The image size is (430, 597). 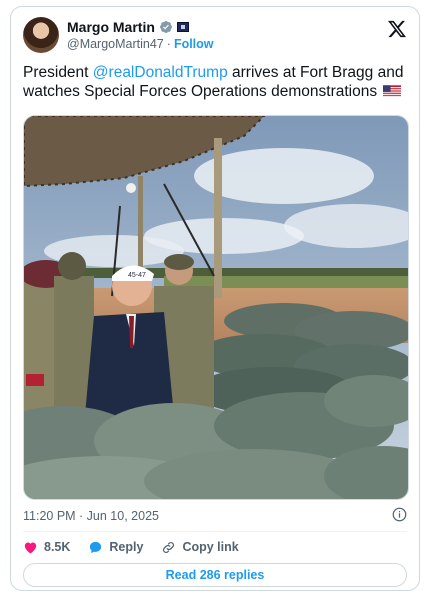 What do you see at coordinates (96, 547) in the screenshot?
I see `reply-bubble-icon` at bounding box center [96, 547].